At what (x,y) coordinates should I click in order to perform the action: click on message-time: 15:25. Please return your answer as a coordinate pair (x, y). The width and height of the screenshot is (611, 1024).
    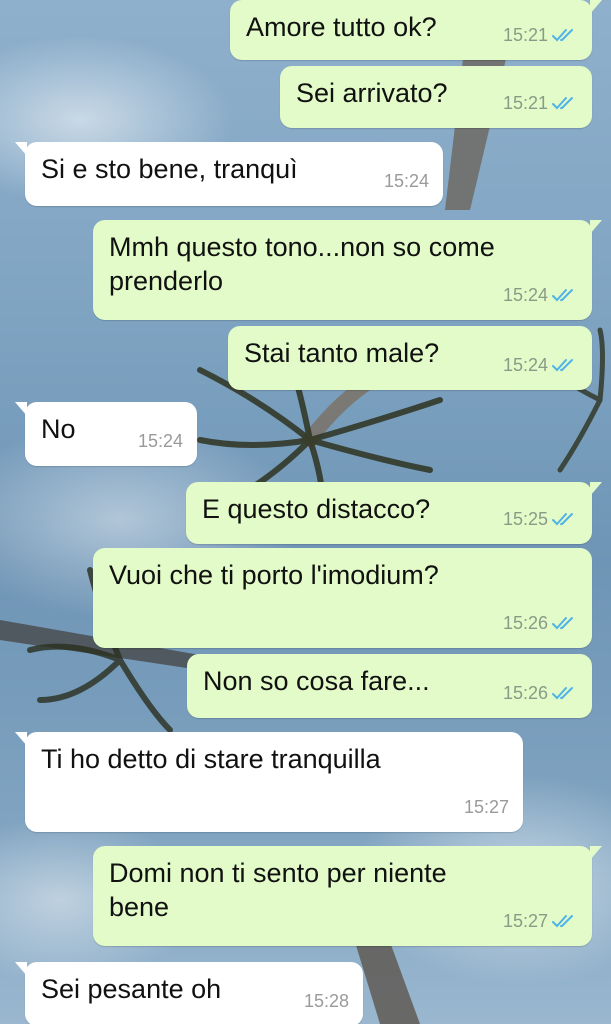
    Looking at the image, I should click on (525, 519).